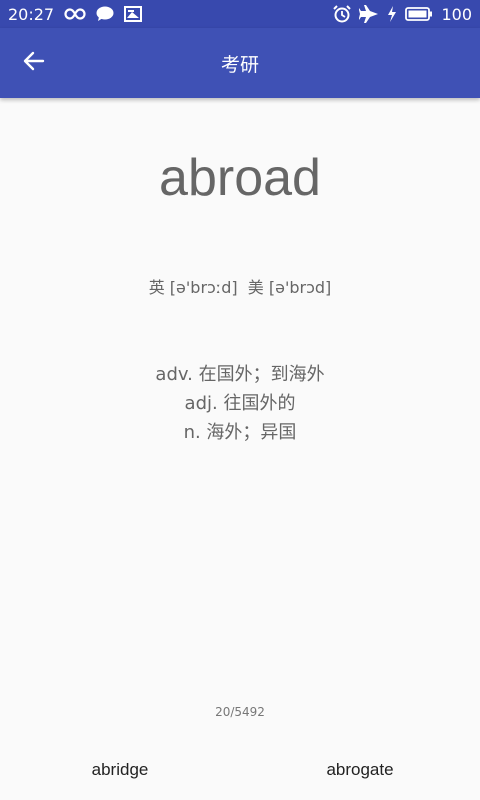 The image size is (480, 800). What do you see at coordinates (369, 14) in the screenshot?
I see `airplane-icon` at bounding box center [369, 14].